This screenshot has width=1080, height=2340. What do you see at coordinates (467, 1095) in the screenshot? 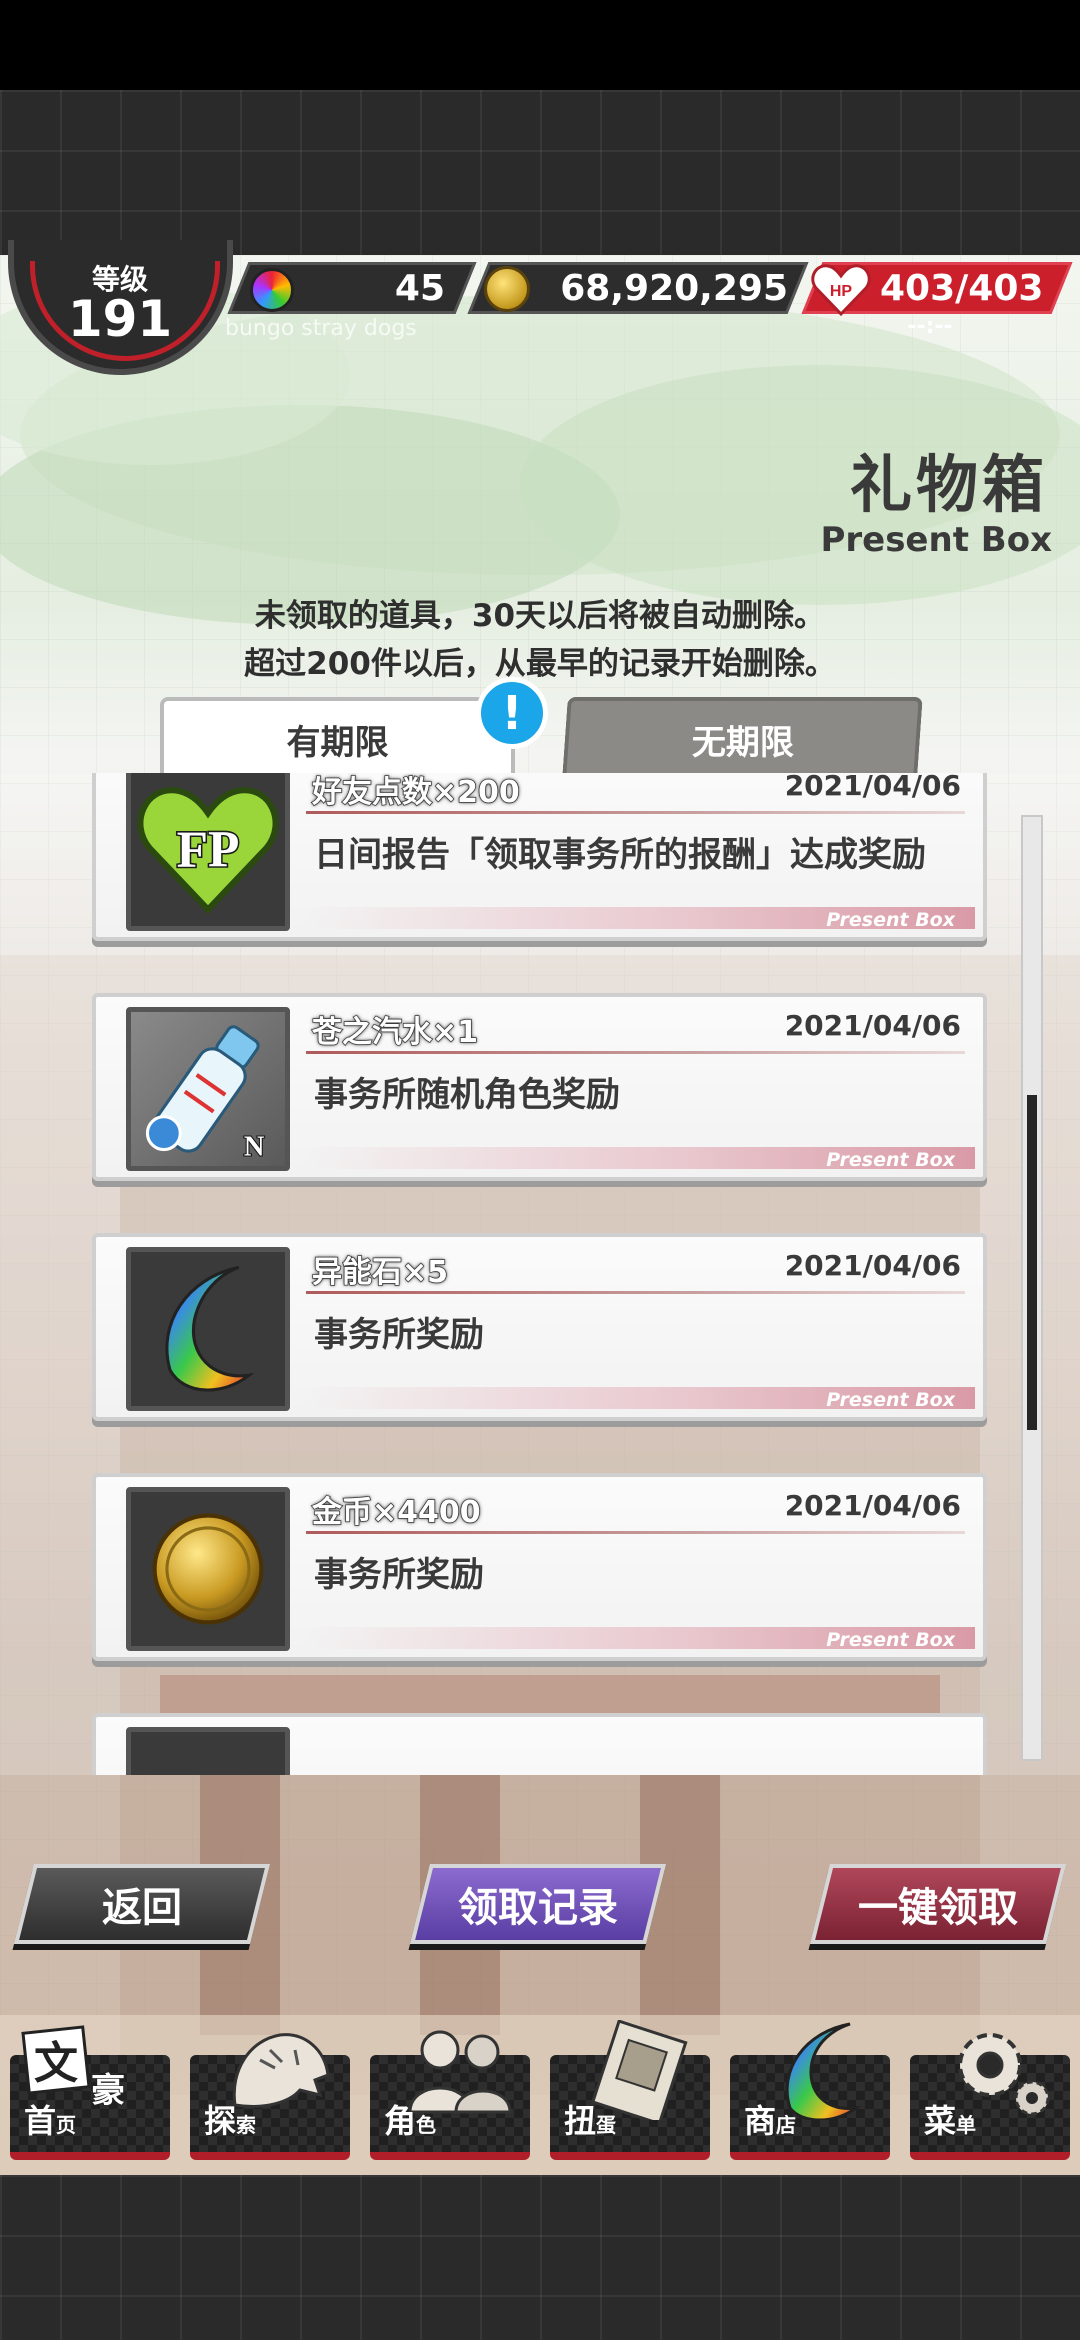
I see `item-description: 事务所随机角色奖励` at bounding box center [467, 1095].